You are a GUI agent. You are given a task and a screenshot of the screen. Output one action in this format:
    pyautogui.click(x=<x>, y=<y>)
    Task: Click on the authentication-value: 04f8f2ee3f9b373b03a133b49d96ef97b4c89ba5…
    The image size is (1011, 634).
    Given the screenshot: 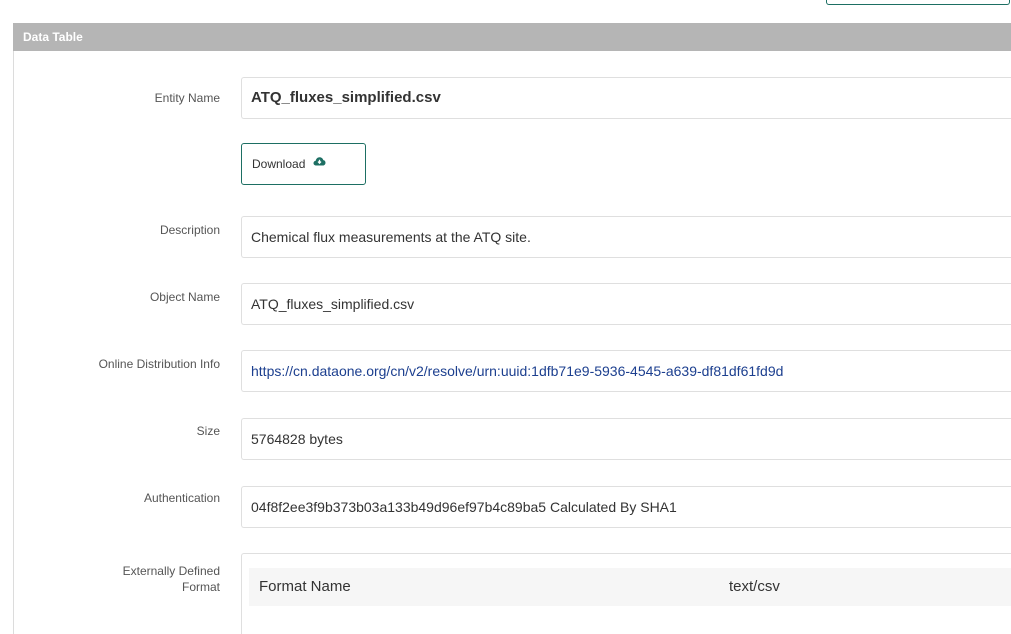 What is the action you would take?
    pyautogui.click(x=626, y=507)
    